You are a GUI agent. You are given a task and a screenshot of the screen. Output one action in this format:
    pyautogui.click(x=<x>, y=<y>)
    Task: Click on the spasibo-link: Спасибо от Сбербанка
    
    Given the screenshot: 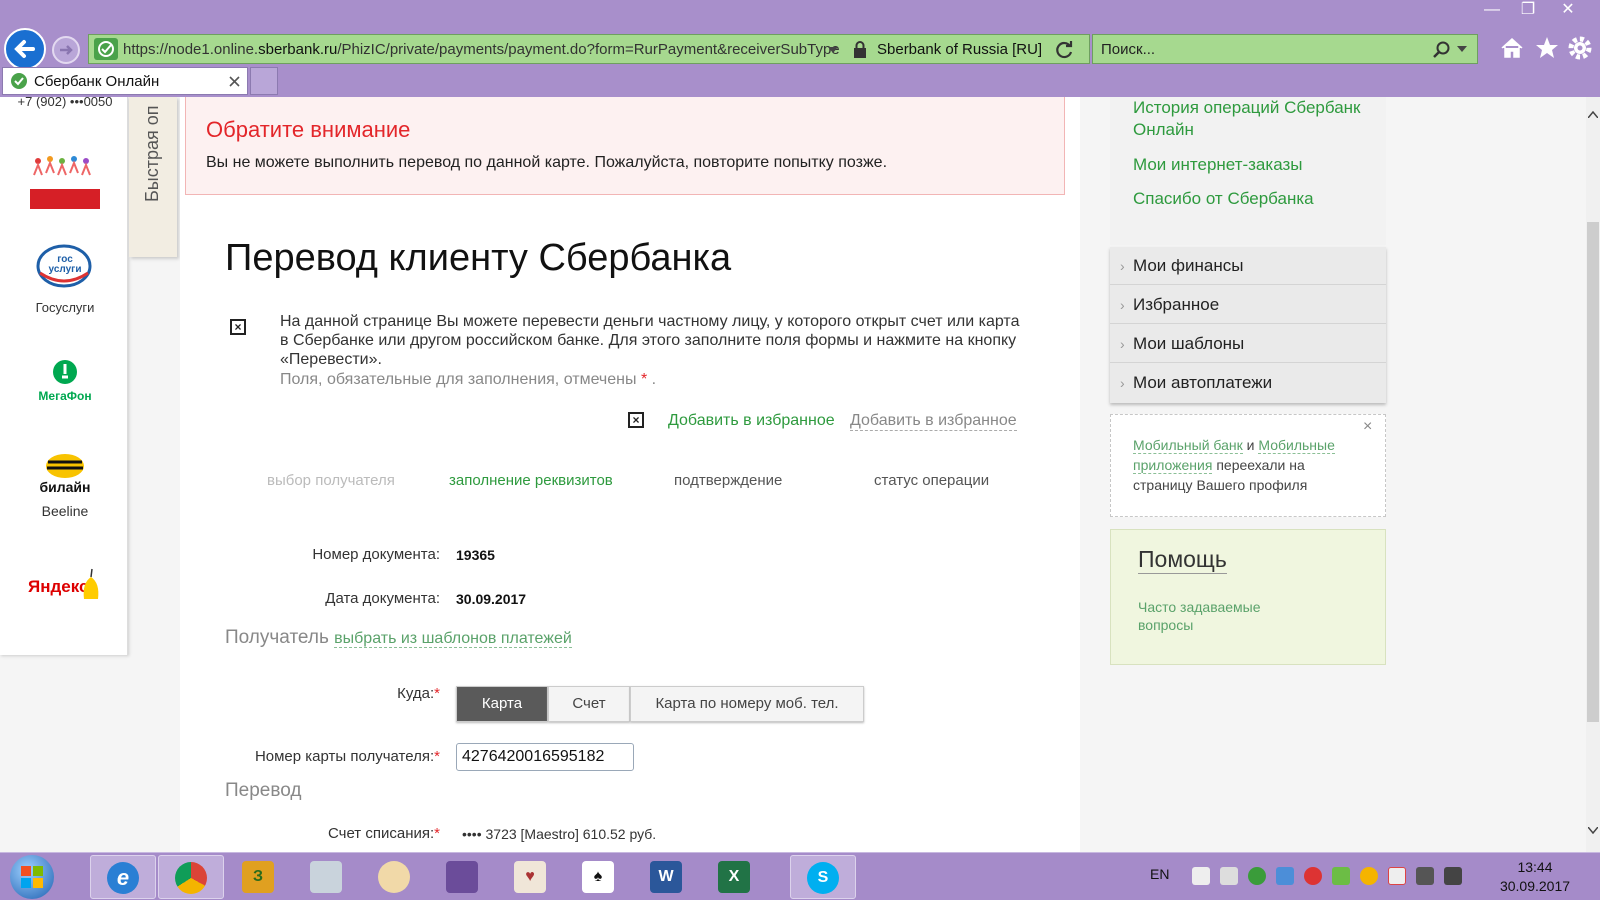 What is the action you would take?
    pyautogui.click(x=1223, y=199)
    